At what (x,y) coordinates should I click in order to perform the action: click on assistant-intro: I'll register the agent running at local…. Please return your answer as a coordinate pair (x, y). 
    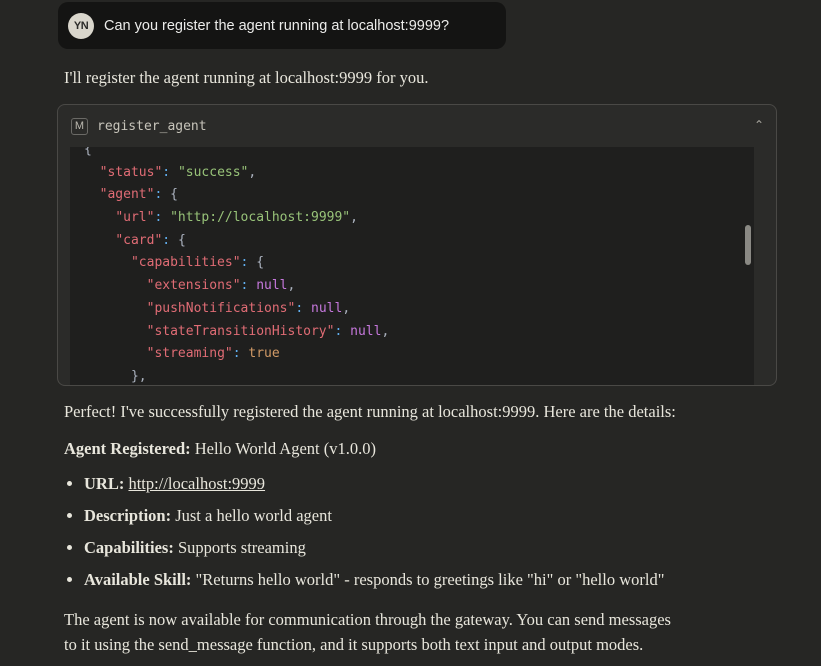
    Looking at the image, I should click on (246, 77).